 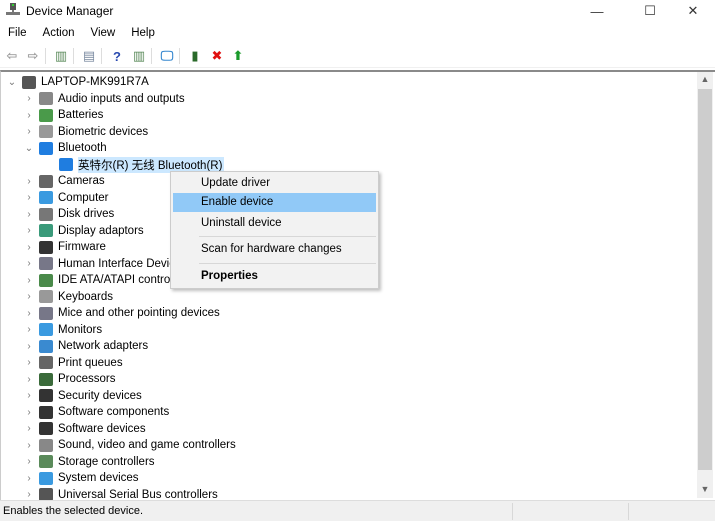 I want to click on show-hide-console-tree-icon: ▥, so click(x=61, y=56).